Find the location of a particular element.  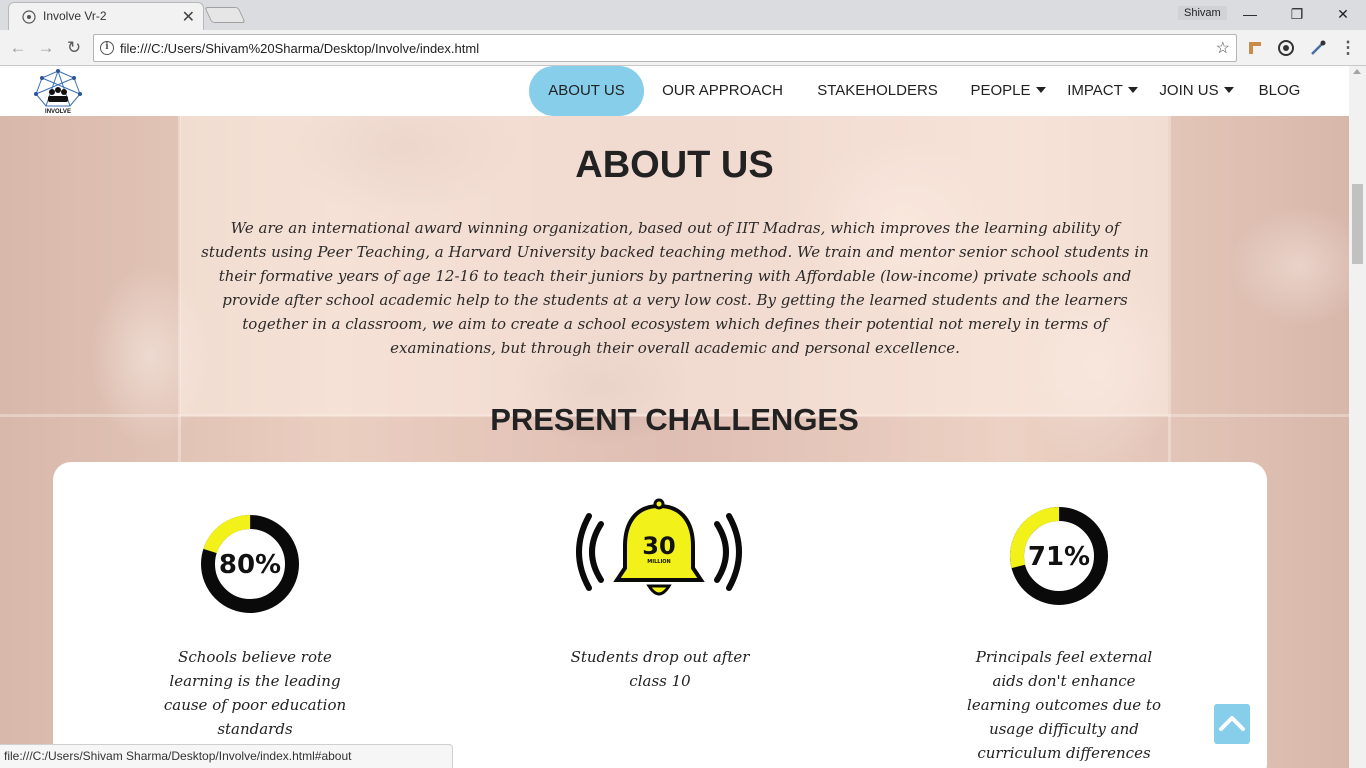

forward-icon: → is located at coordinates (46, 48).